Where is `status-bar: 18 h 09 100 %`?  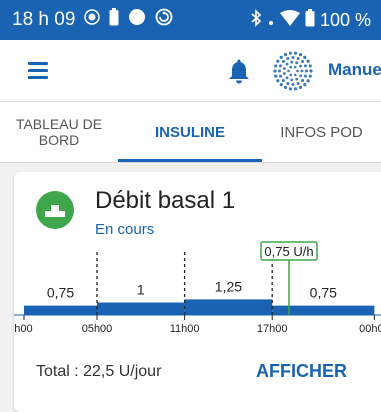
status-bar: 18 h 09 100 % is located at coordinates (190, 20).